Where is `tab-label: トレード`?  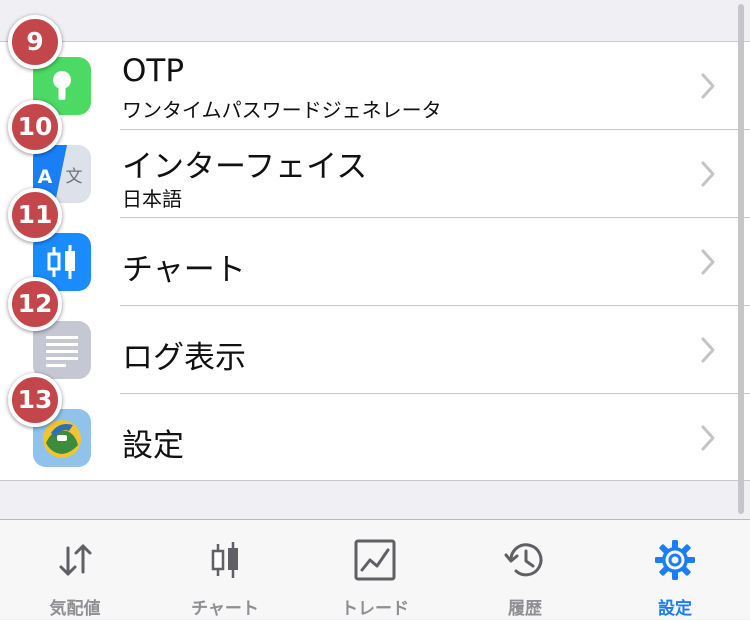 tab-label: トレード is located at coordinates (375, 609).